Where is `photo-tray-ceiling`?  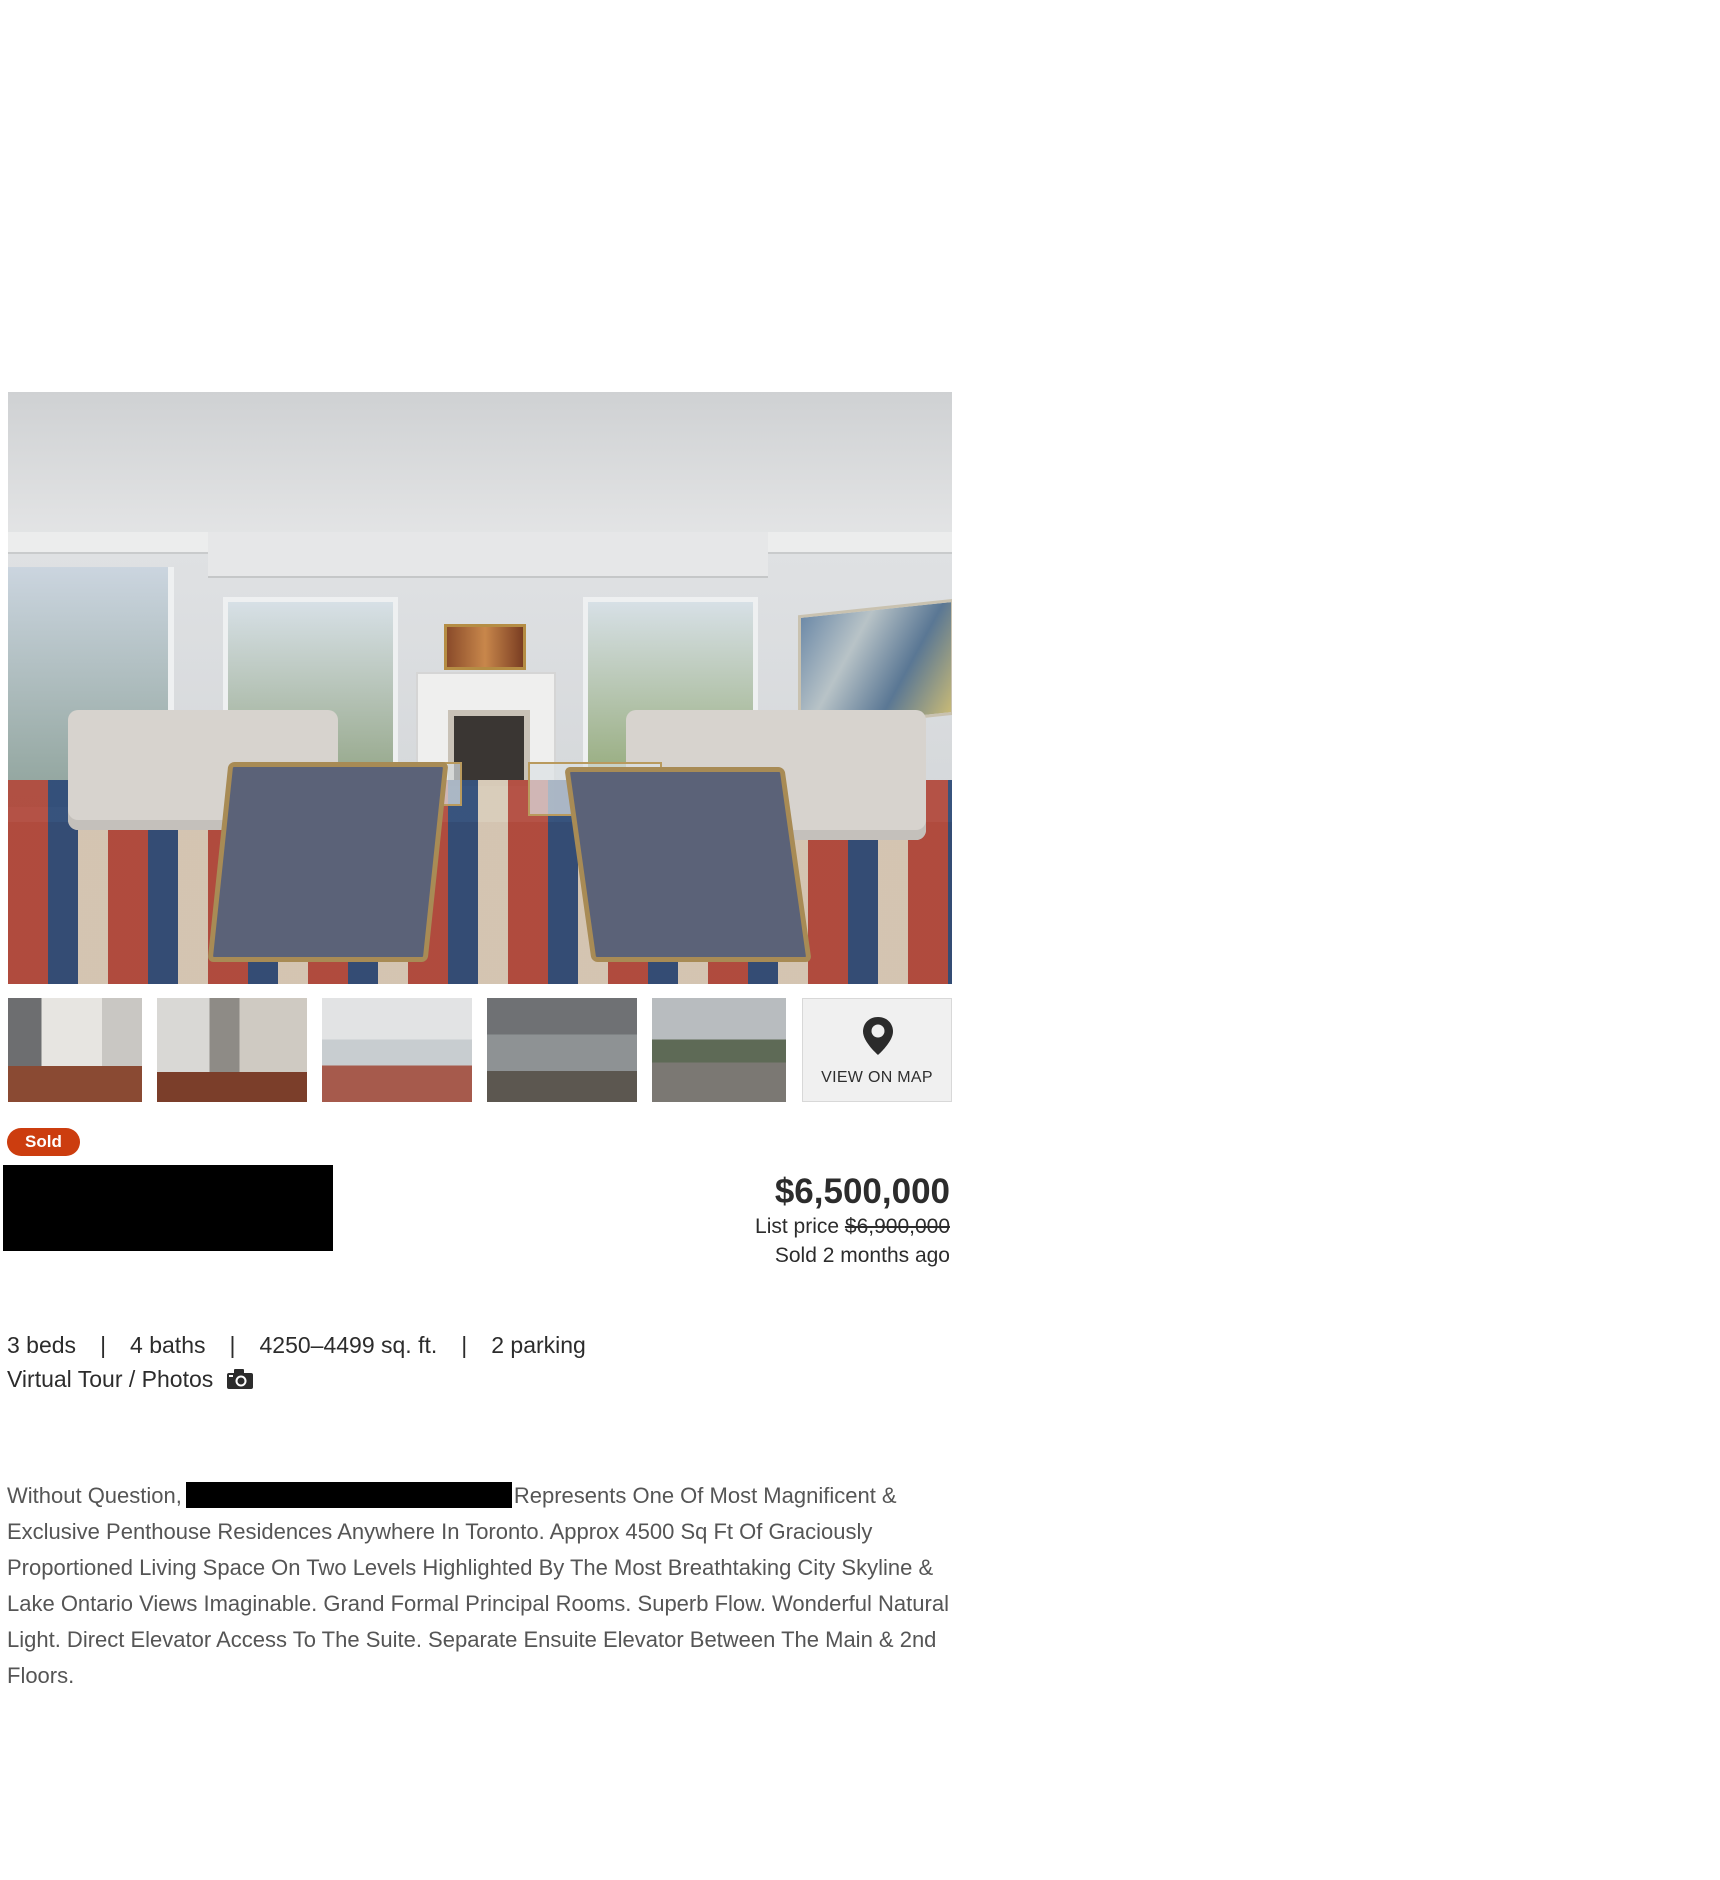
photo-tray-ceiling is located at coordinates (488, 555).